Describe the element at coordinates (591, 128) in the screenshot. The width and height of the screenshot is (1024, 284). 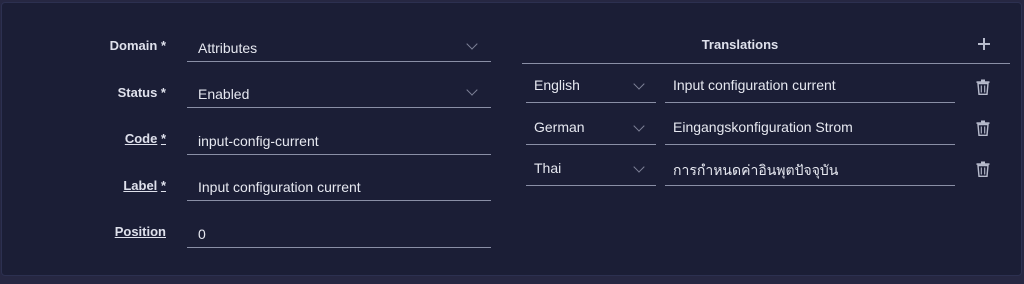
I see `translation-language-select: German` at that location.